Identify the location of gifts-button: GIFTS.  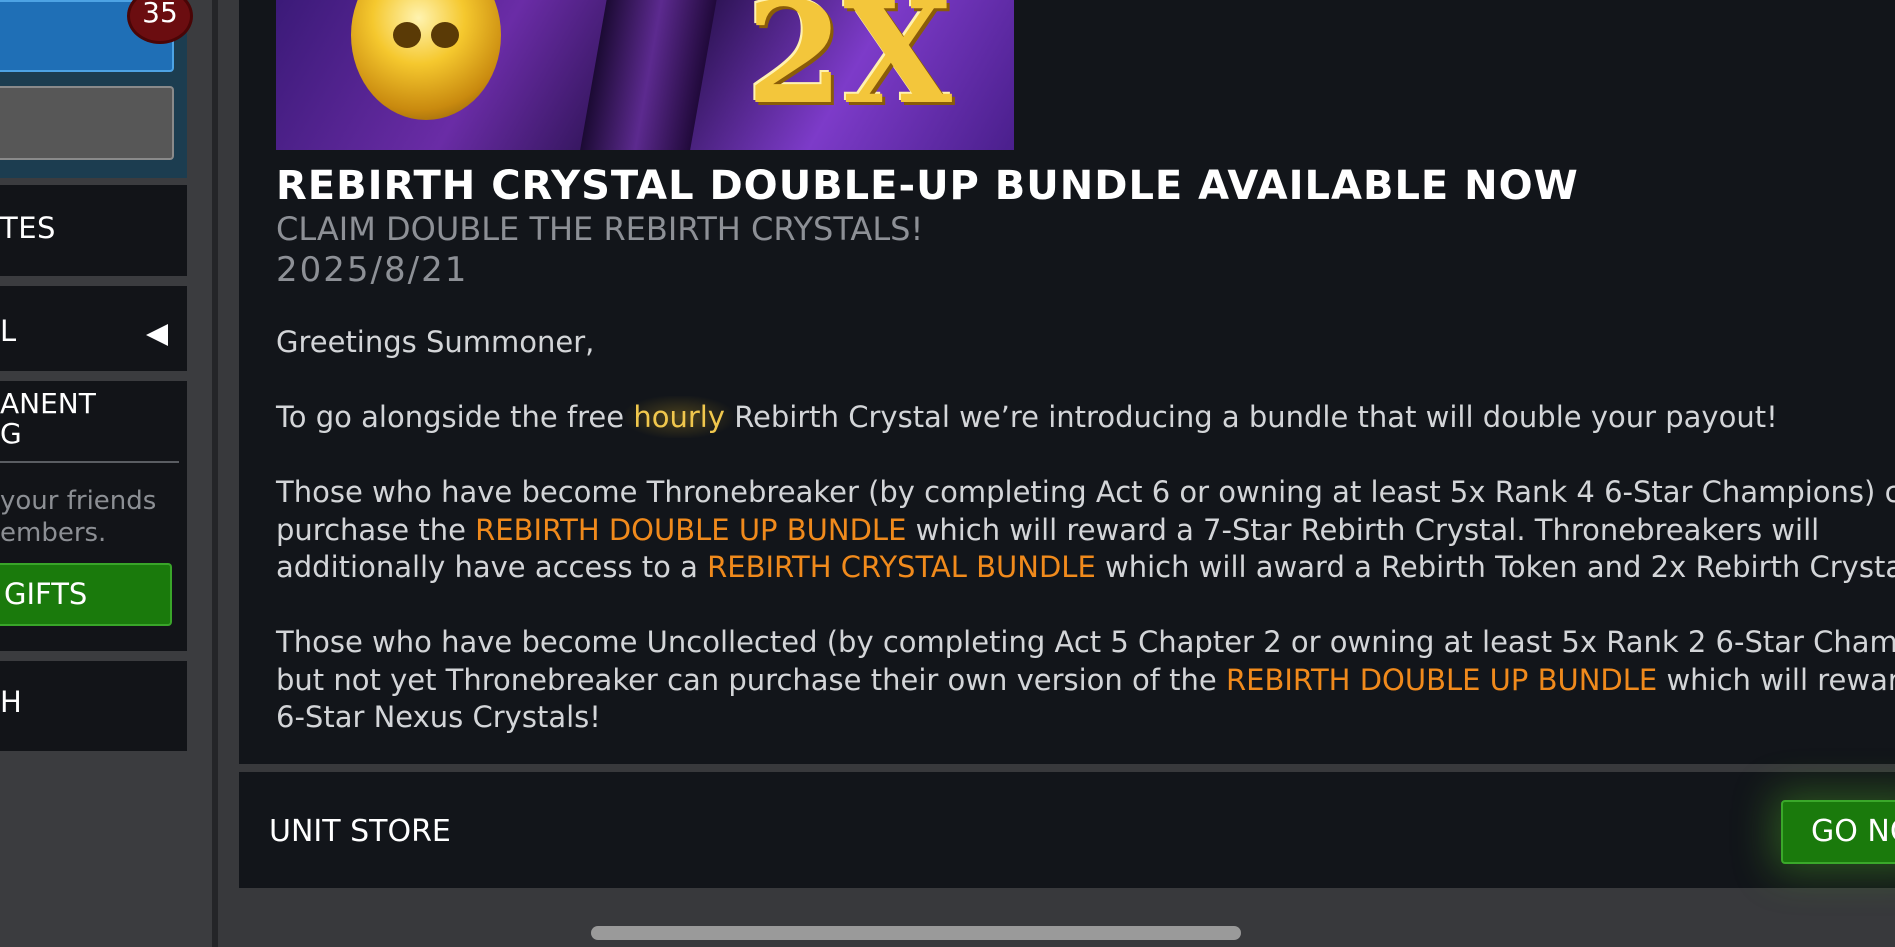
(86, 594).